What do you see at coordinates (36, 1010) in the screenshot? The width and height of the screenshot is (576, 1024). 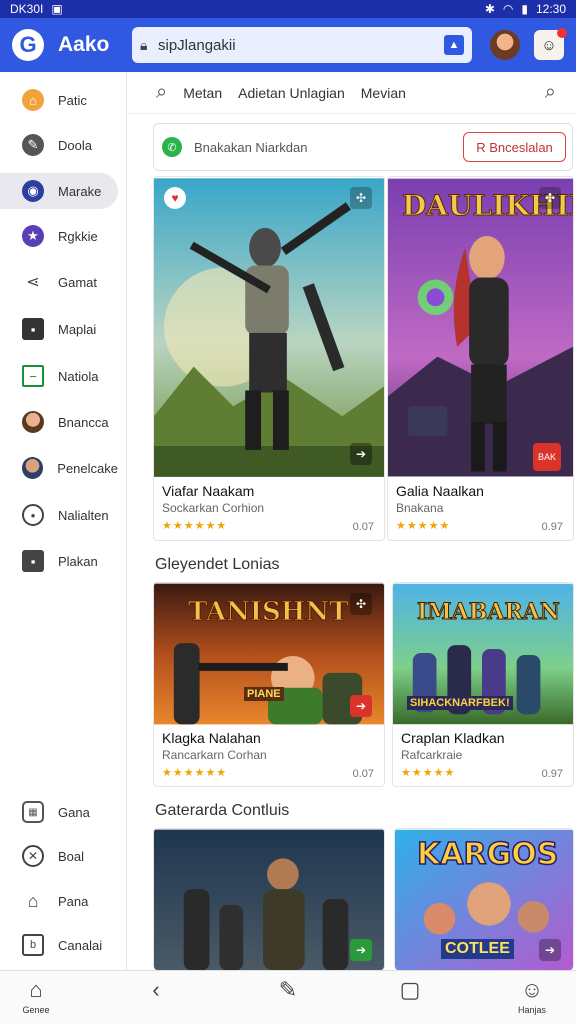 I see `nav-label: Genee` at bounding box center [36, 1010].